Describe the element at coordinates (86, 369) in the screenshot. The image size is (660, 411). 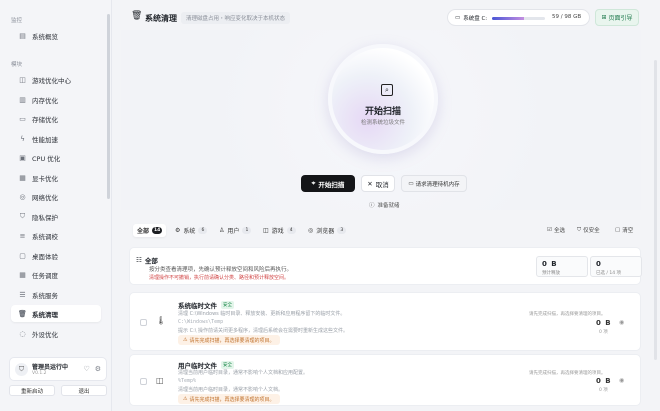
I see `heart-icon: ♡` at that location.